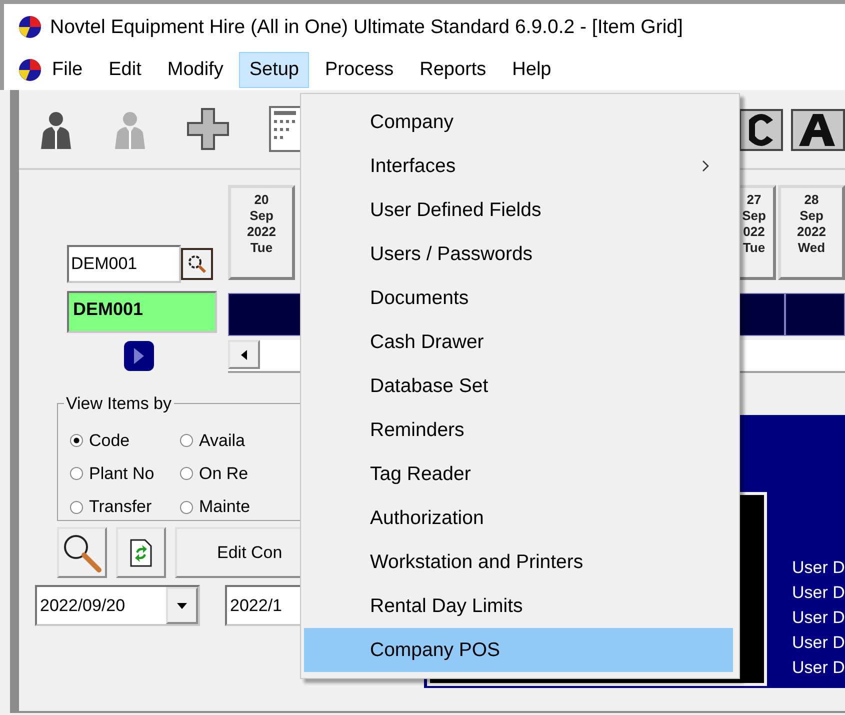 The width and height of the screenshot is (845, 715). What do you see at coordinates (518, 650) in the screenshot?
I see `menu-entry: Company POS` at bounding box center [518, 650].